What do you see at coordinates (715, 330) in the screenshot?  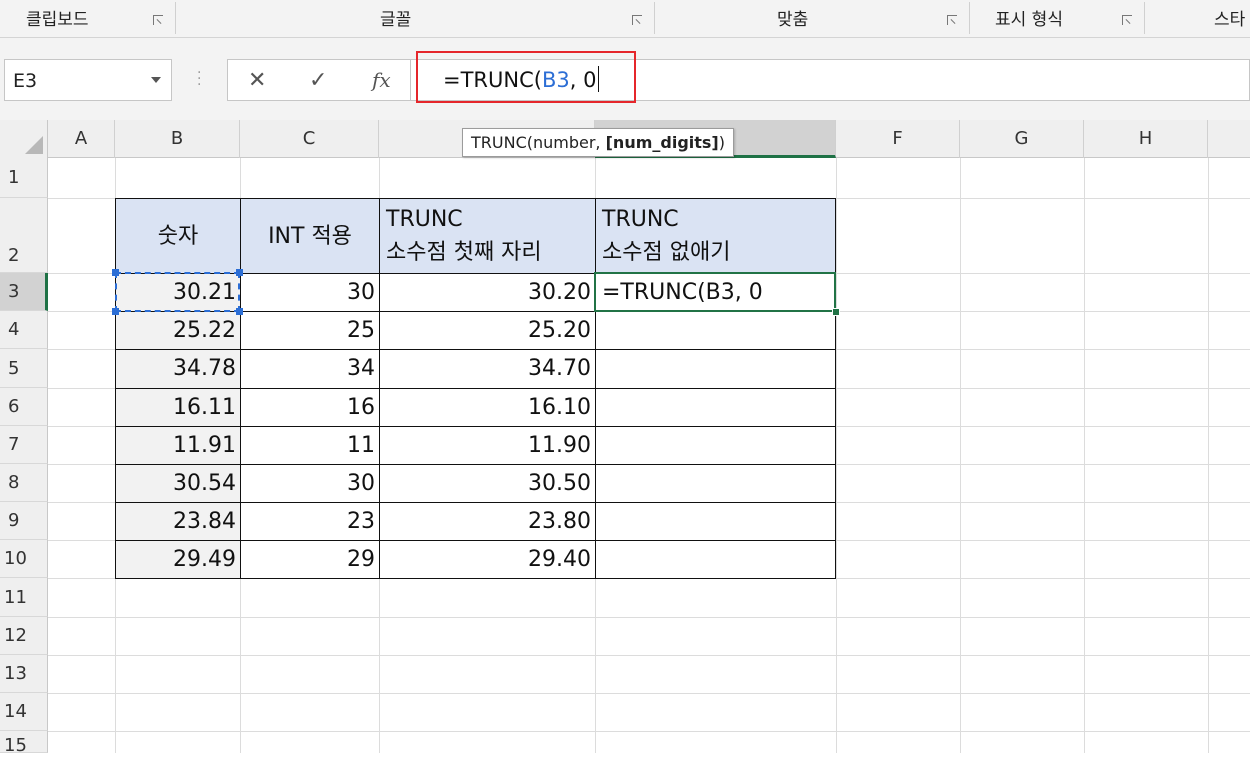 I see `cell-e4` at bounding box center [715, 330].